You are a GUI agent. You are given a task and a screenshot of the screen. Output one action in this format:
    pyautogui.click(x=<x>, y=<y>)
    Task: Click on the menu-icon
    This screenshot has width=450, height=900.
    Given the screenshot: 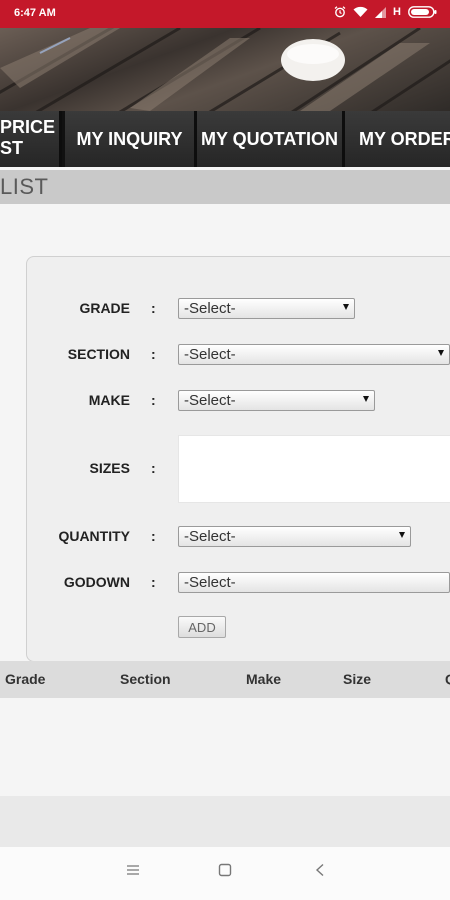 What is the action you would take?
    pyautogui.click(x=133, y=872)
    